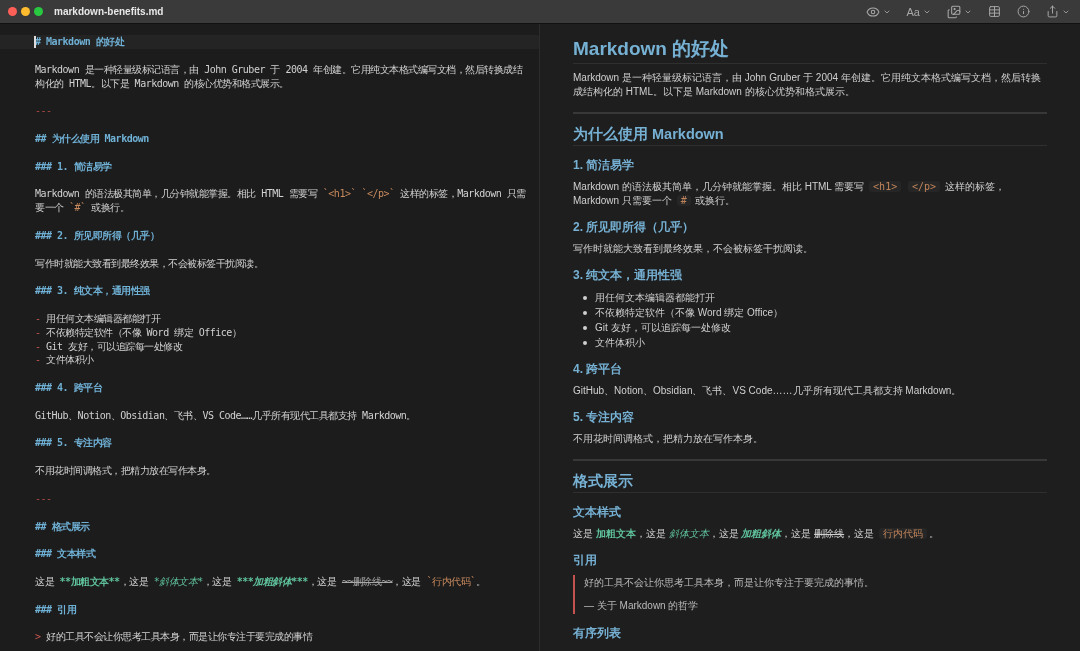 The width and height of the screenshot is (1080, 651). Describe the element at coordinates (225, 415) in the screenshot. I see `paragraph-markup: GitHub、Notion、Obsidian、飞书、VS Code……几乎所有现代工具都支持 Markdown。` at that location.